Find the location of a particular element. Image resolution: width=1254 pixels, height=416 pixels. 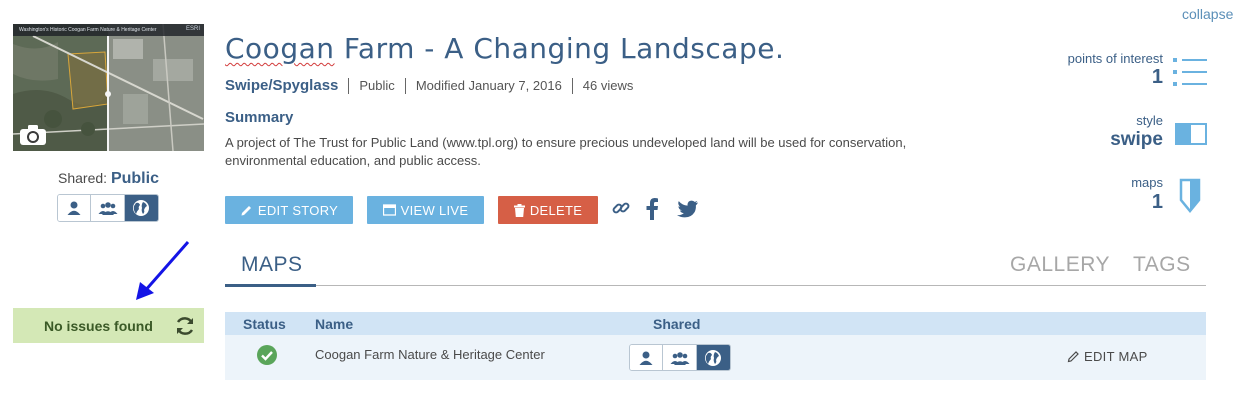

story-type: Swipe/Spyglass is located at coordinates (282, 85).